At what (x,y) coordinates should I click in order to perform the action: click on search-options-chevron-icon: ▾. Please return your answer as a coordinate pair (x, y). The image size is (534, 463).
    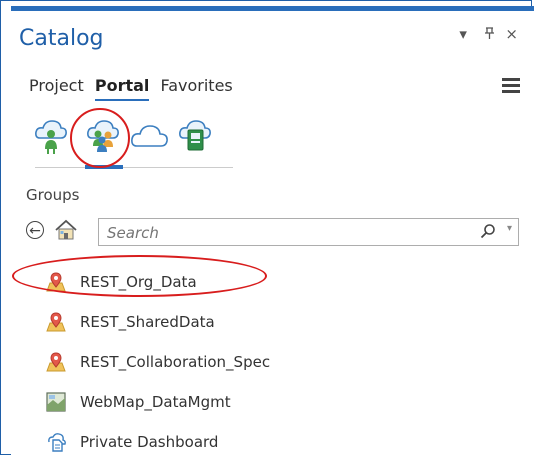
    Looking at the image, I should click on (509, 228).